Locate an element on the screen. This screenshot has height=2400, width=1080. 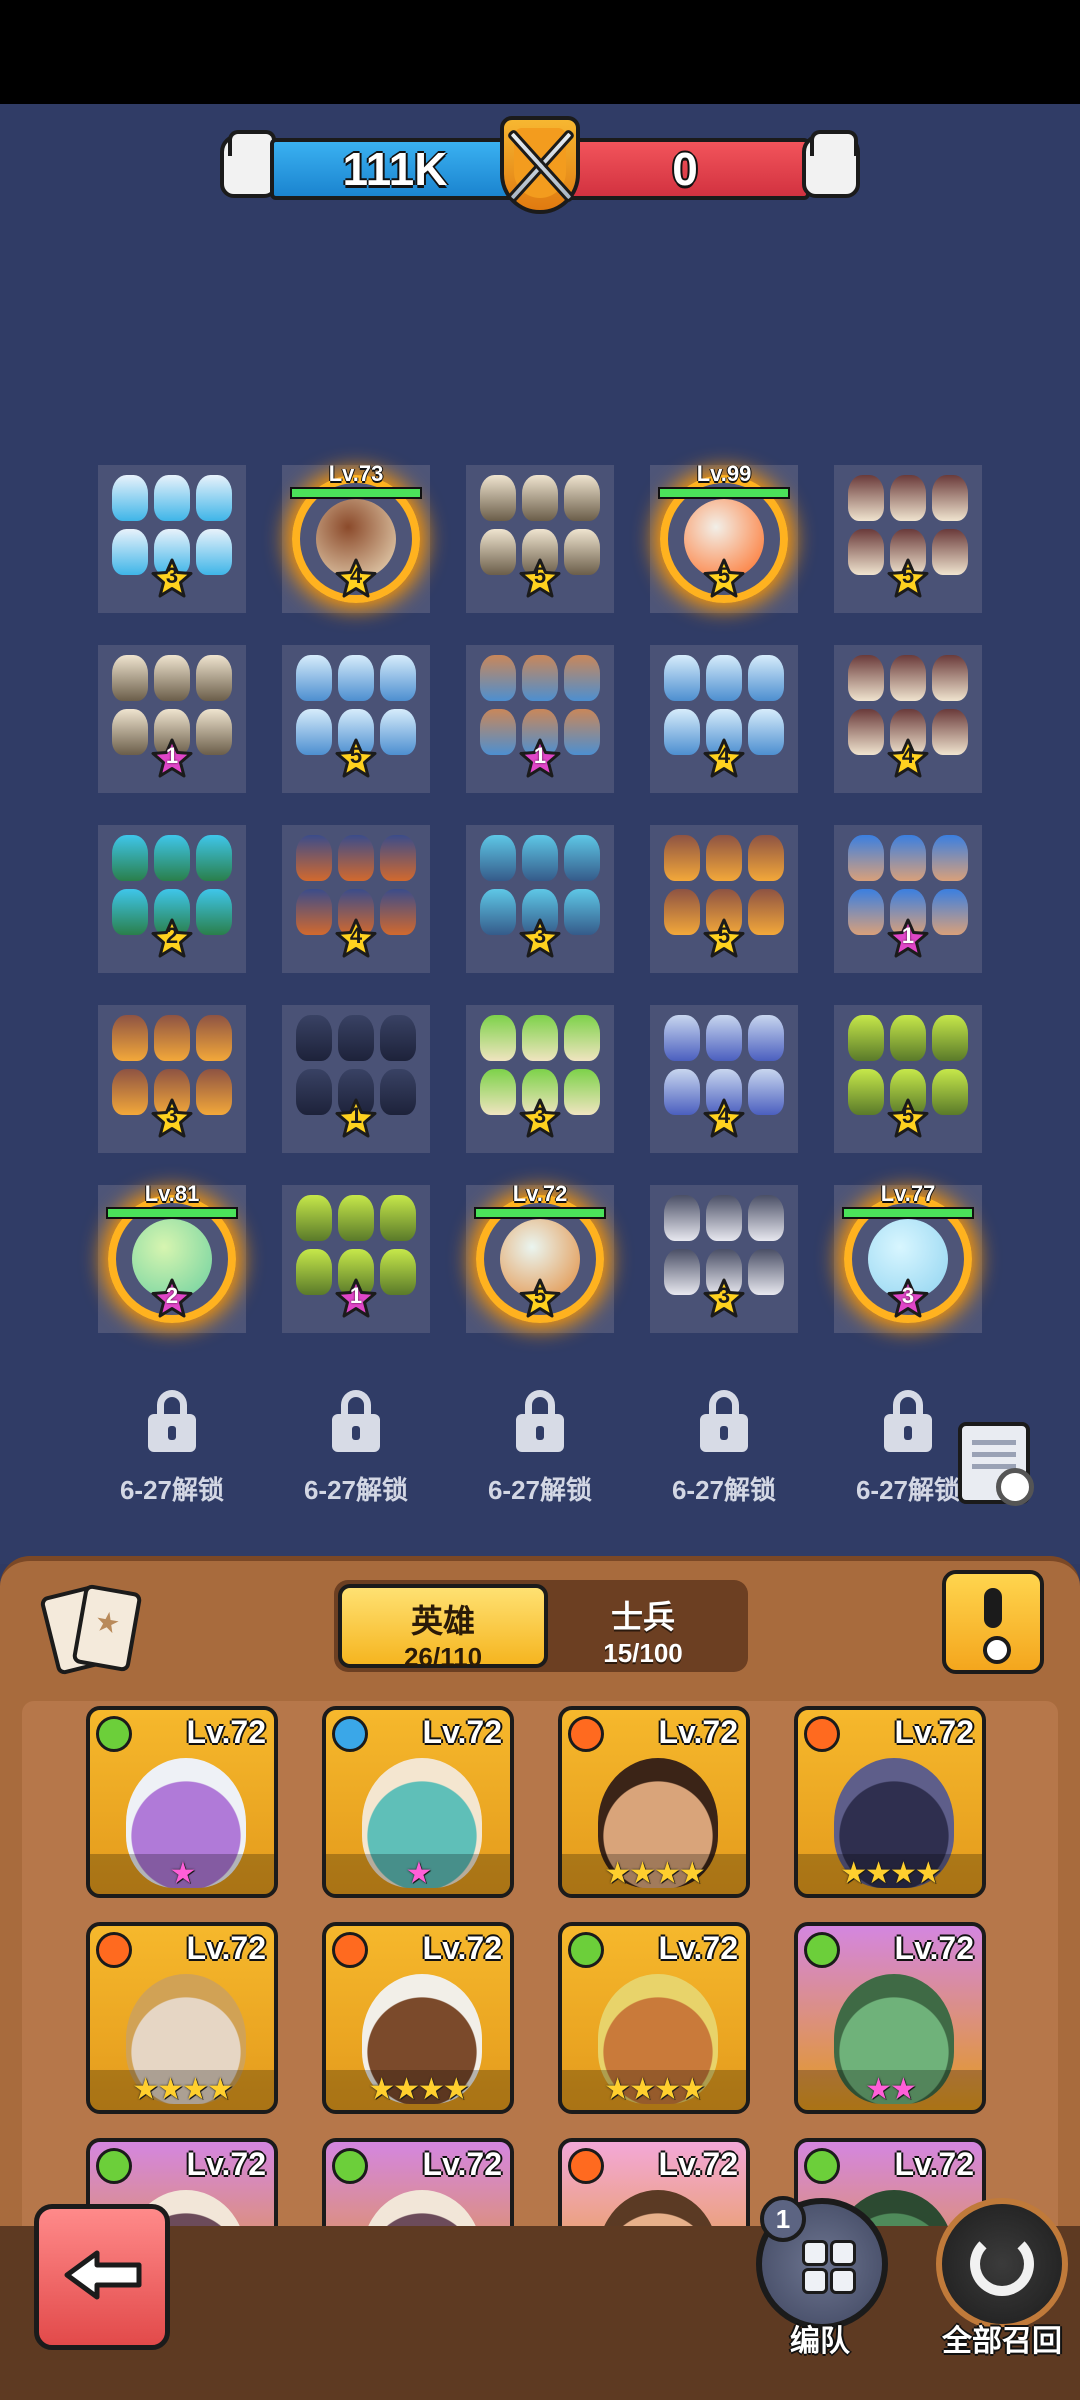
hero-hp-bar is located at coordinates (724, 493).